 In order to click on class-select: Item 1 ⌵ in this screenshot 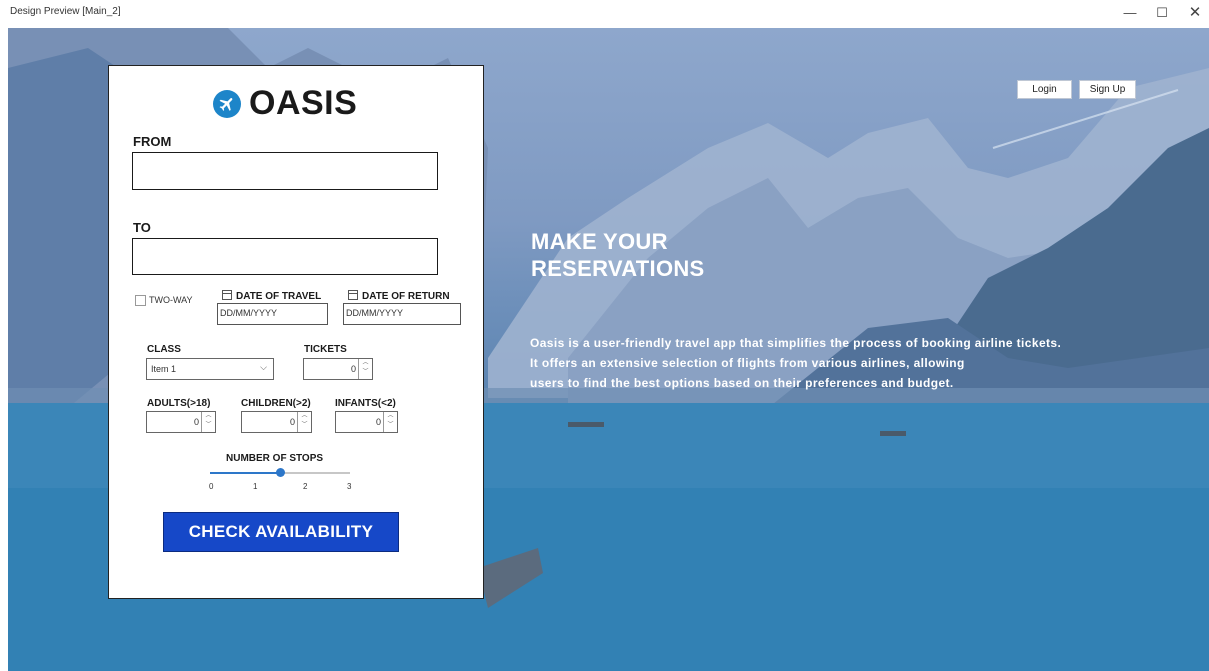, I will do `click(210, 369)`.